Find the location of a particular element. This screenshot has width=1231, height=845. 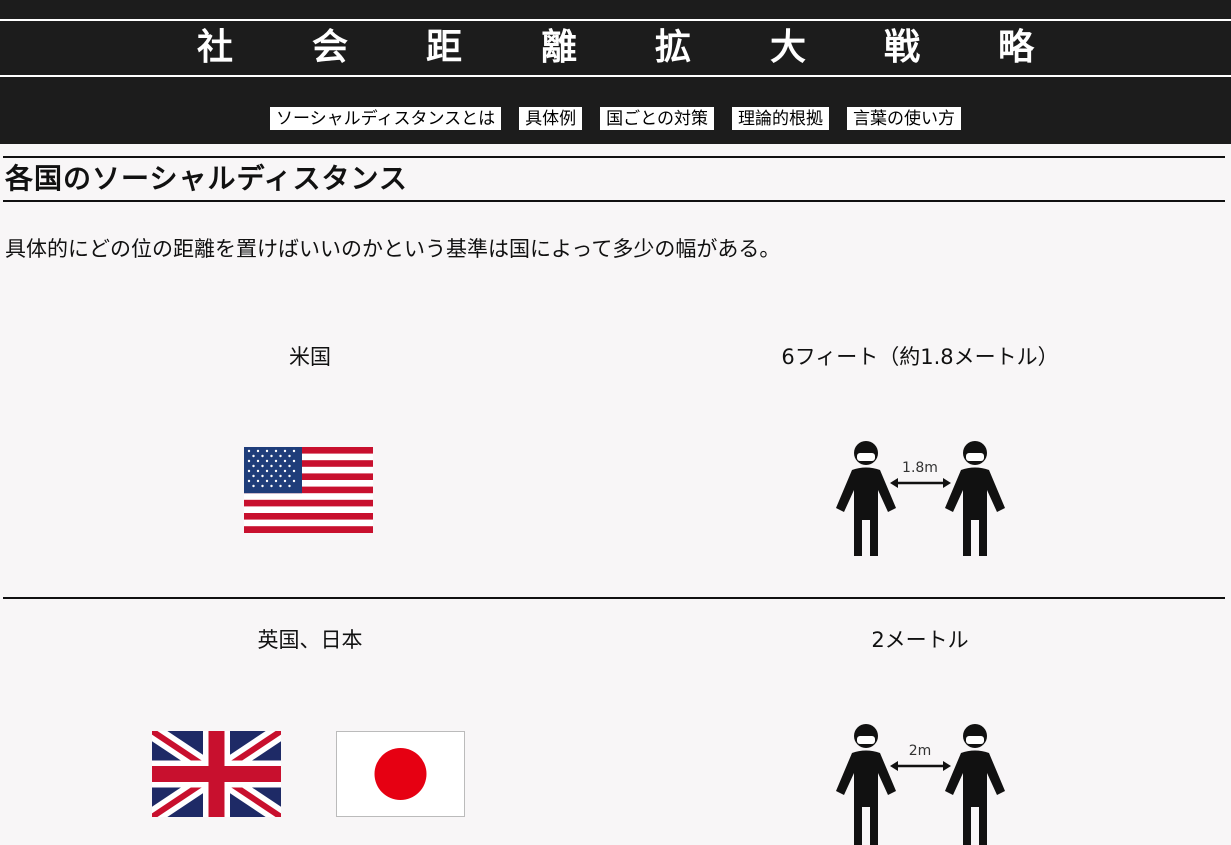

nav-band: ソーシャルディスタンスとは 具体例 国ごとの対策 理論的根拠 言葉の使い方 is located at coordinates (615, 110).